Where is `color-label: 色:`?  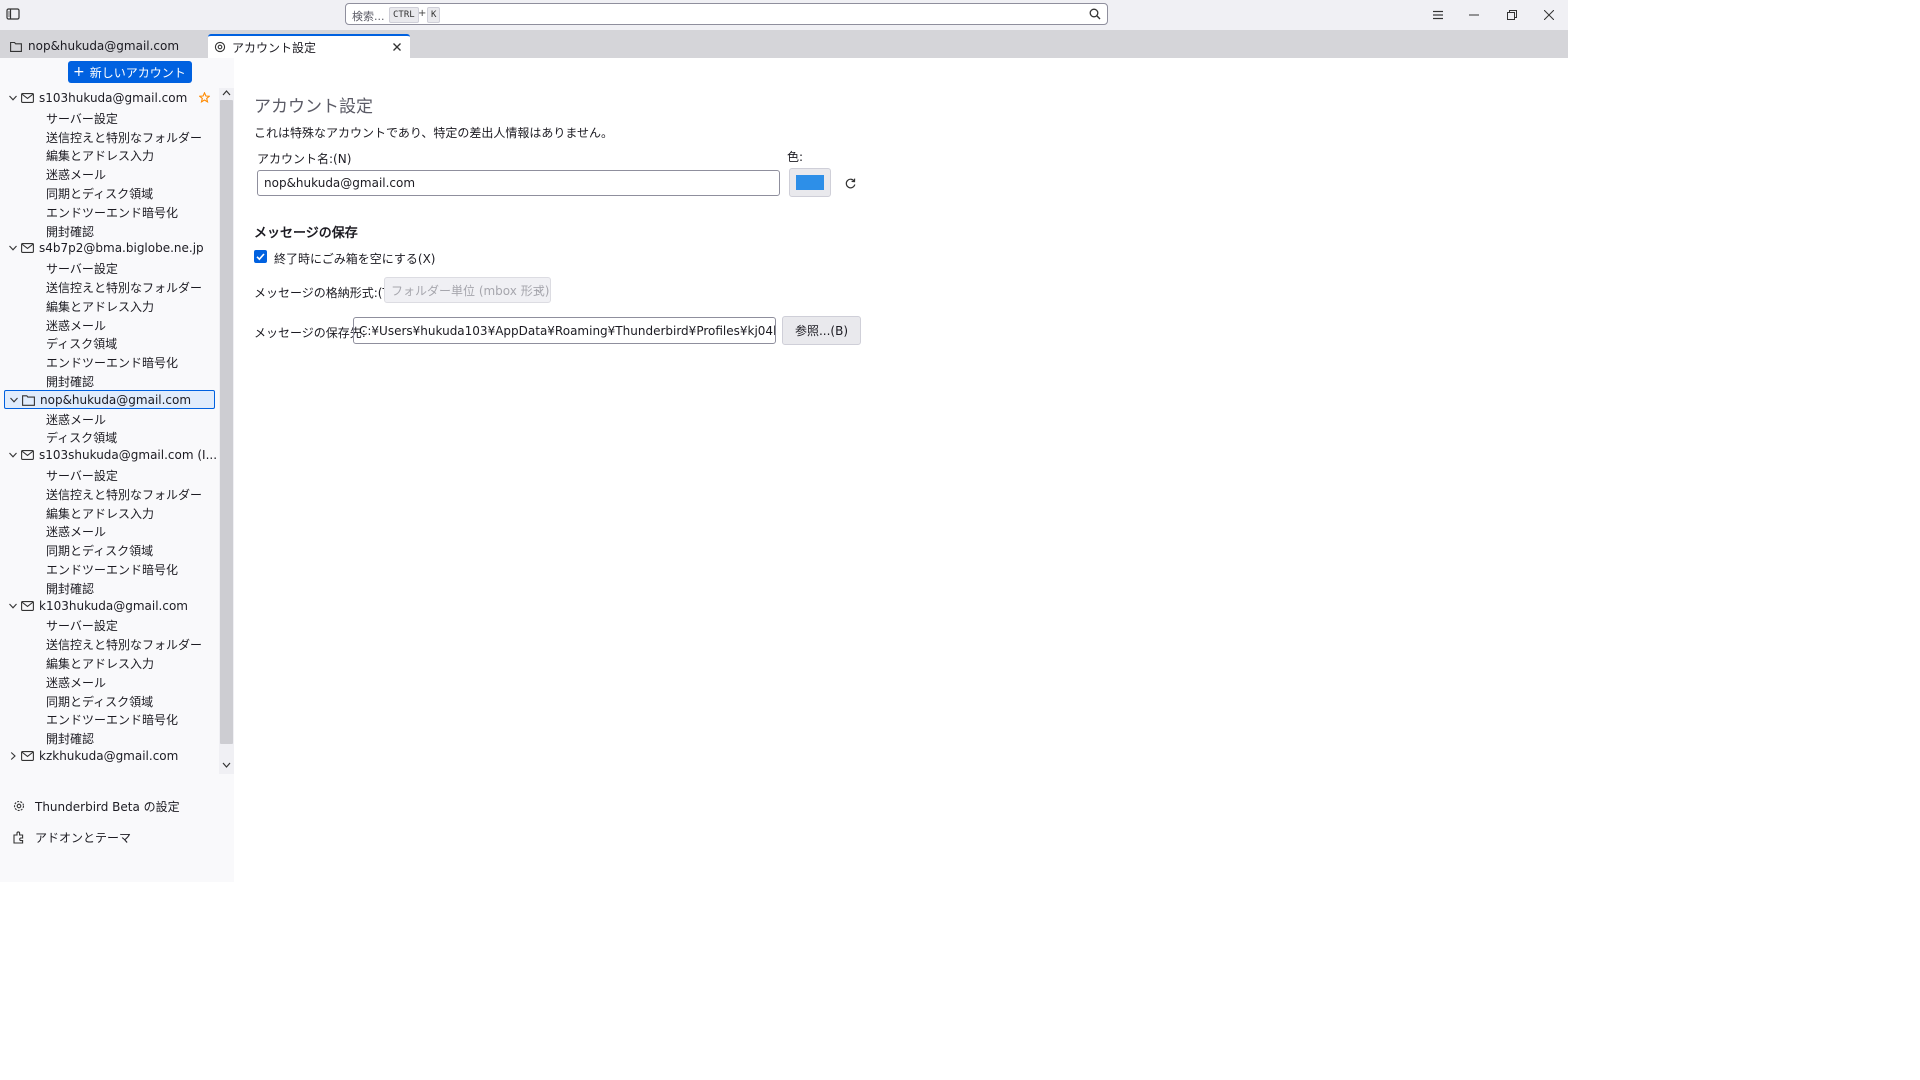
color-label: 色: is located at coordinates (795, 157).